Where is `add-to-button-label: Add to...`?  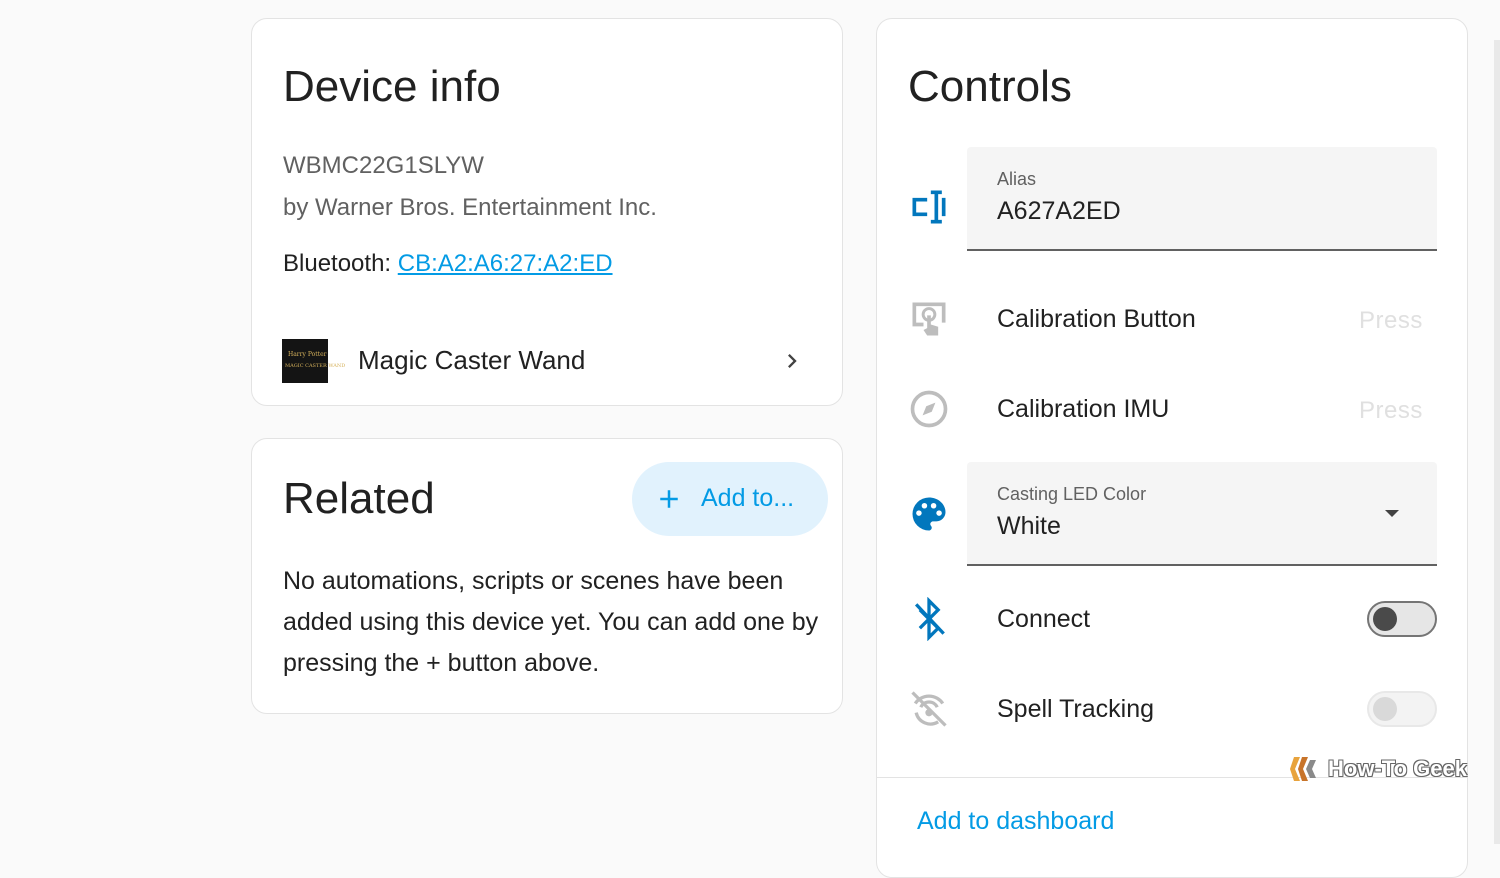
add-to-button-label: Add to... is located at coordinates (748, 498).